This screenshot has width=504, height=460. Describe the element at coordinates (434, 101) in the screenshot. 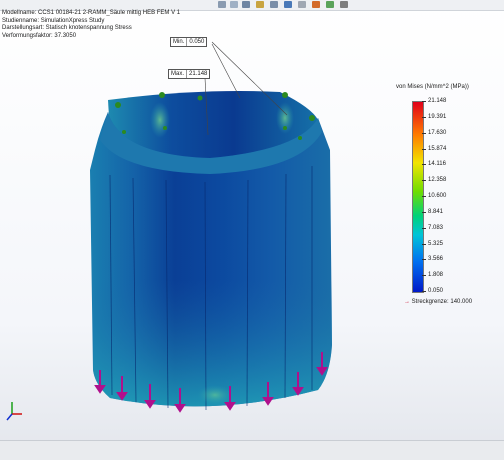

I see `legend-tick-label: 21.148` at that location.